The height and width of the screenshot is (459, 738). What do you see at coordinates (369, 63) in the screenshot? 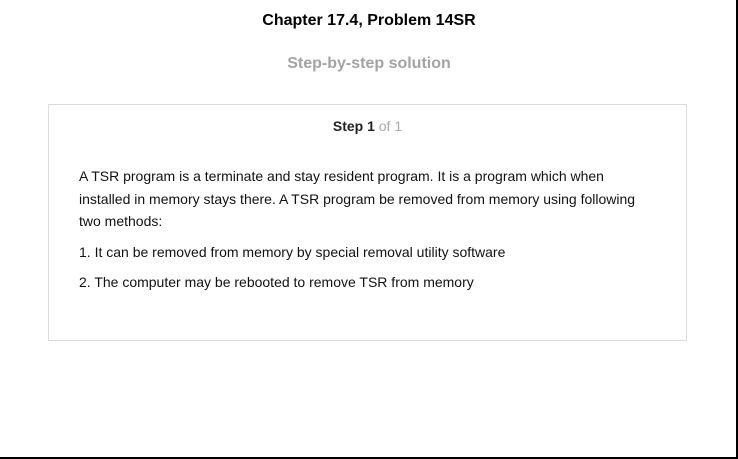
I see `solution-subtitle: Step-by-step solution` at bounding box center [369, 63].